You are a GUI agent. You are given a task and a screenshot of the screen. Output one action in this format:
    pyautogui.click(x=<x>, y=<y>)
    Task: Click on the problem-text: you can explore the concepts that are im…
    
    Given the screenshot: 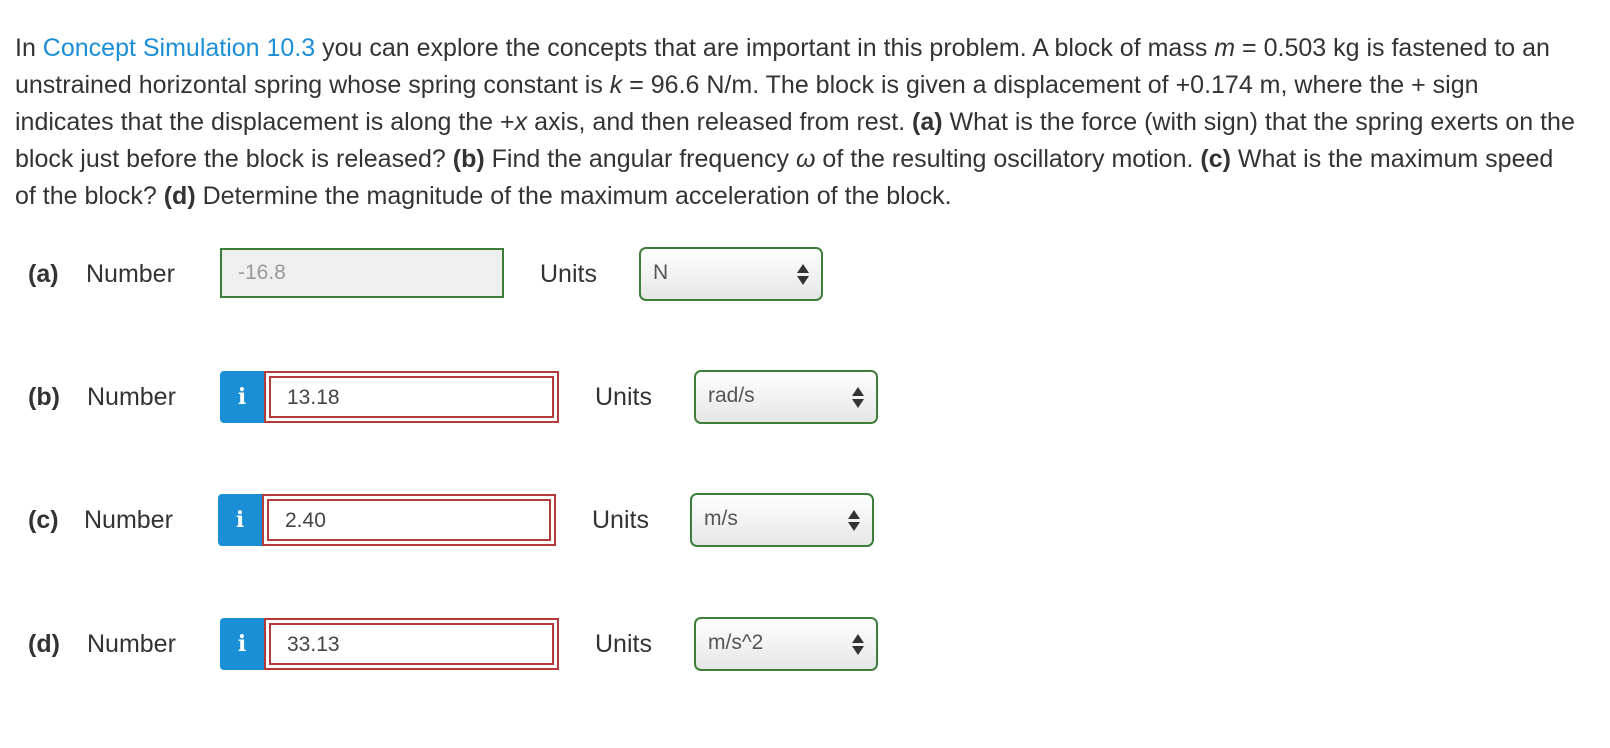 What is the action you would take?
    pyautogui.click(x=765, y=48)
    